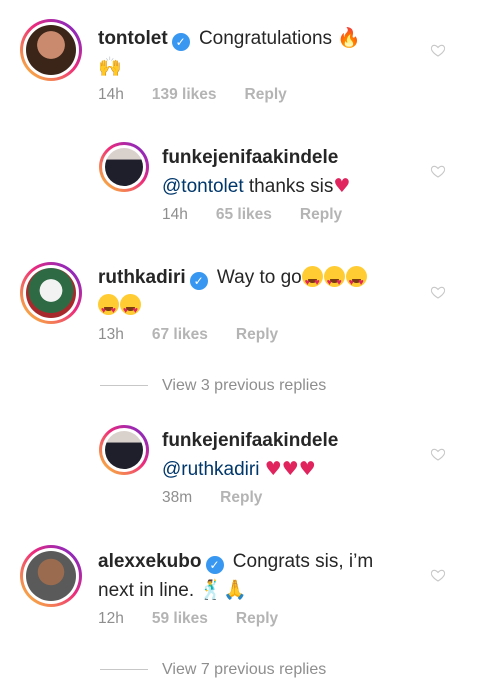  I want to click on view-previous-replies: View 3 previous replies, so click(213, 386).